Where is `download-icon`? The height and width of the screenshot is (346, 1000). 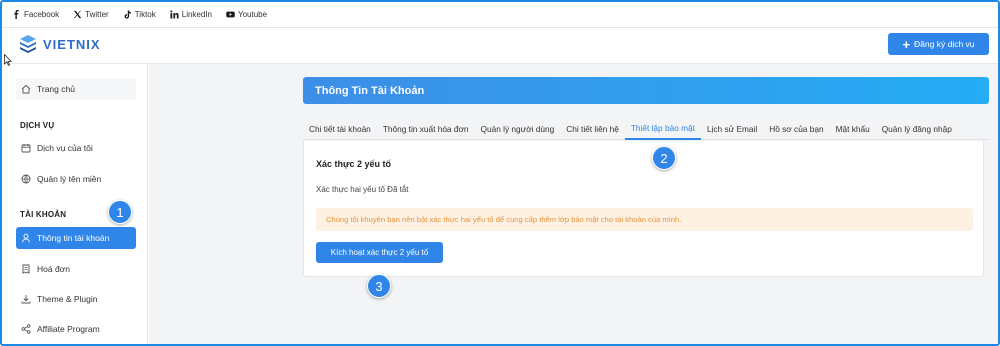
download-icon is located at coordinates (26, 299).